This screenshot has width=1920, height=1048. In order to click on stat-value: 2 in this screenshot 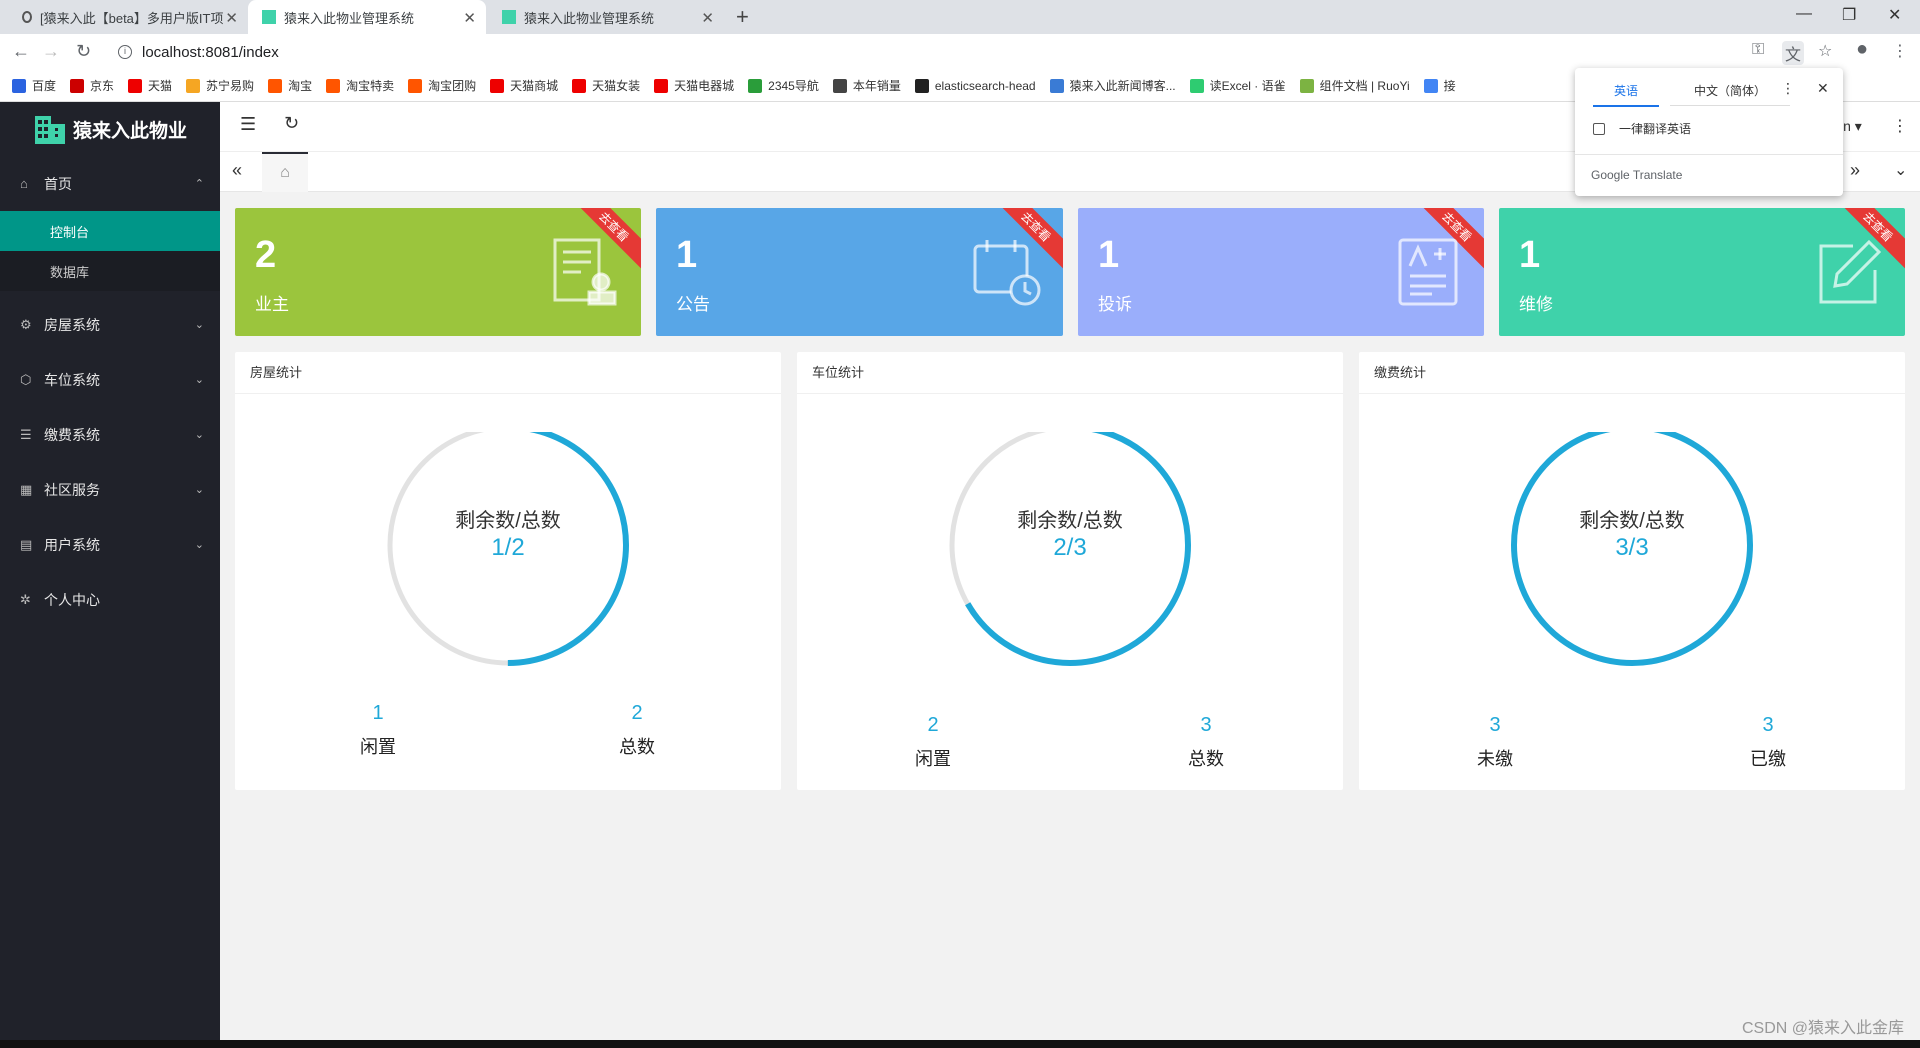, I will do `click(933, 725)`.